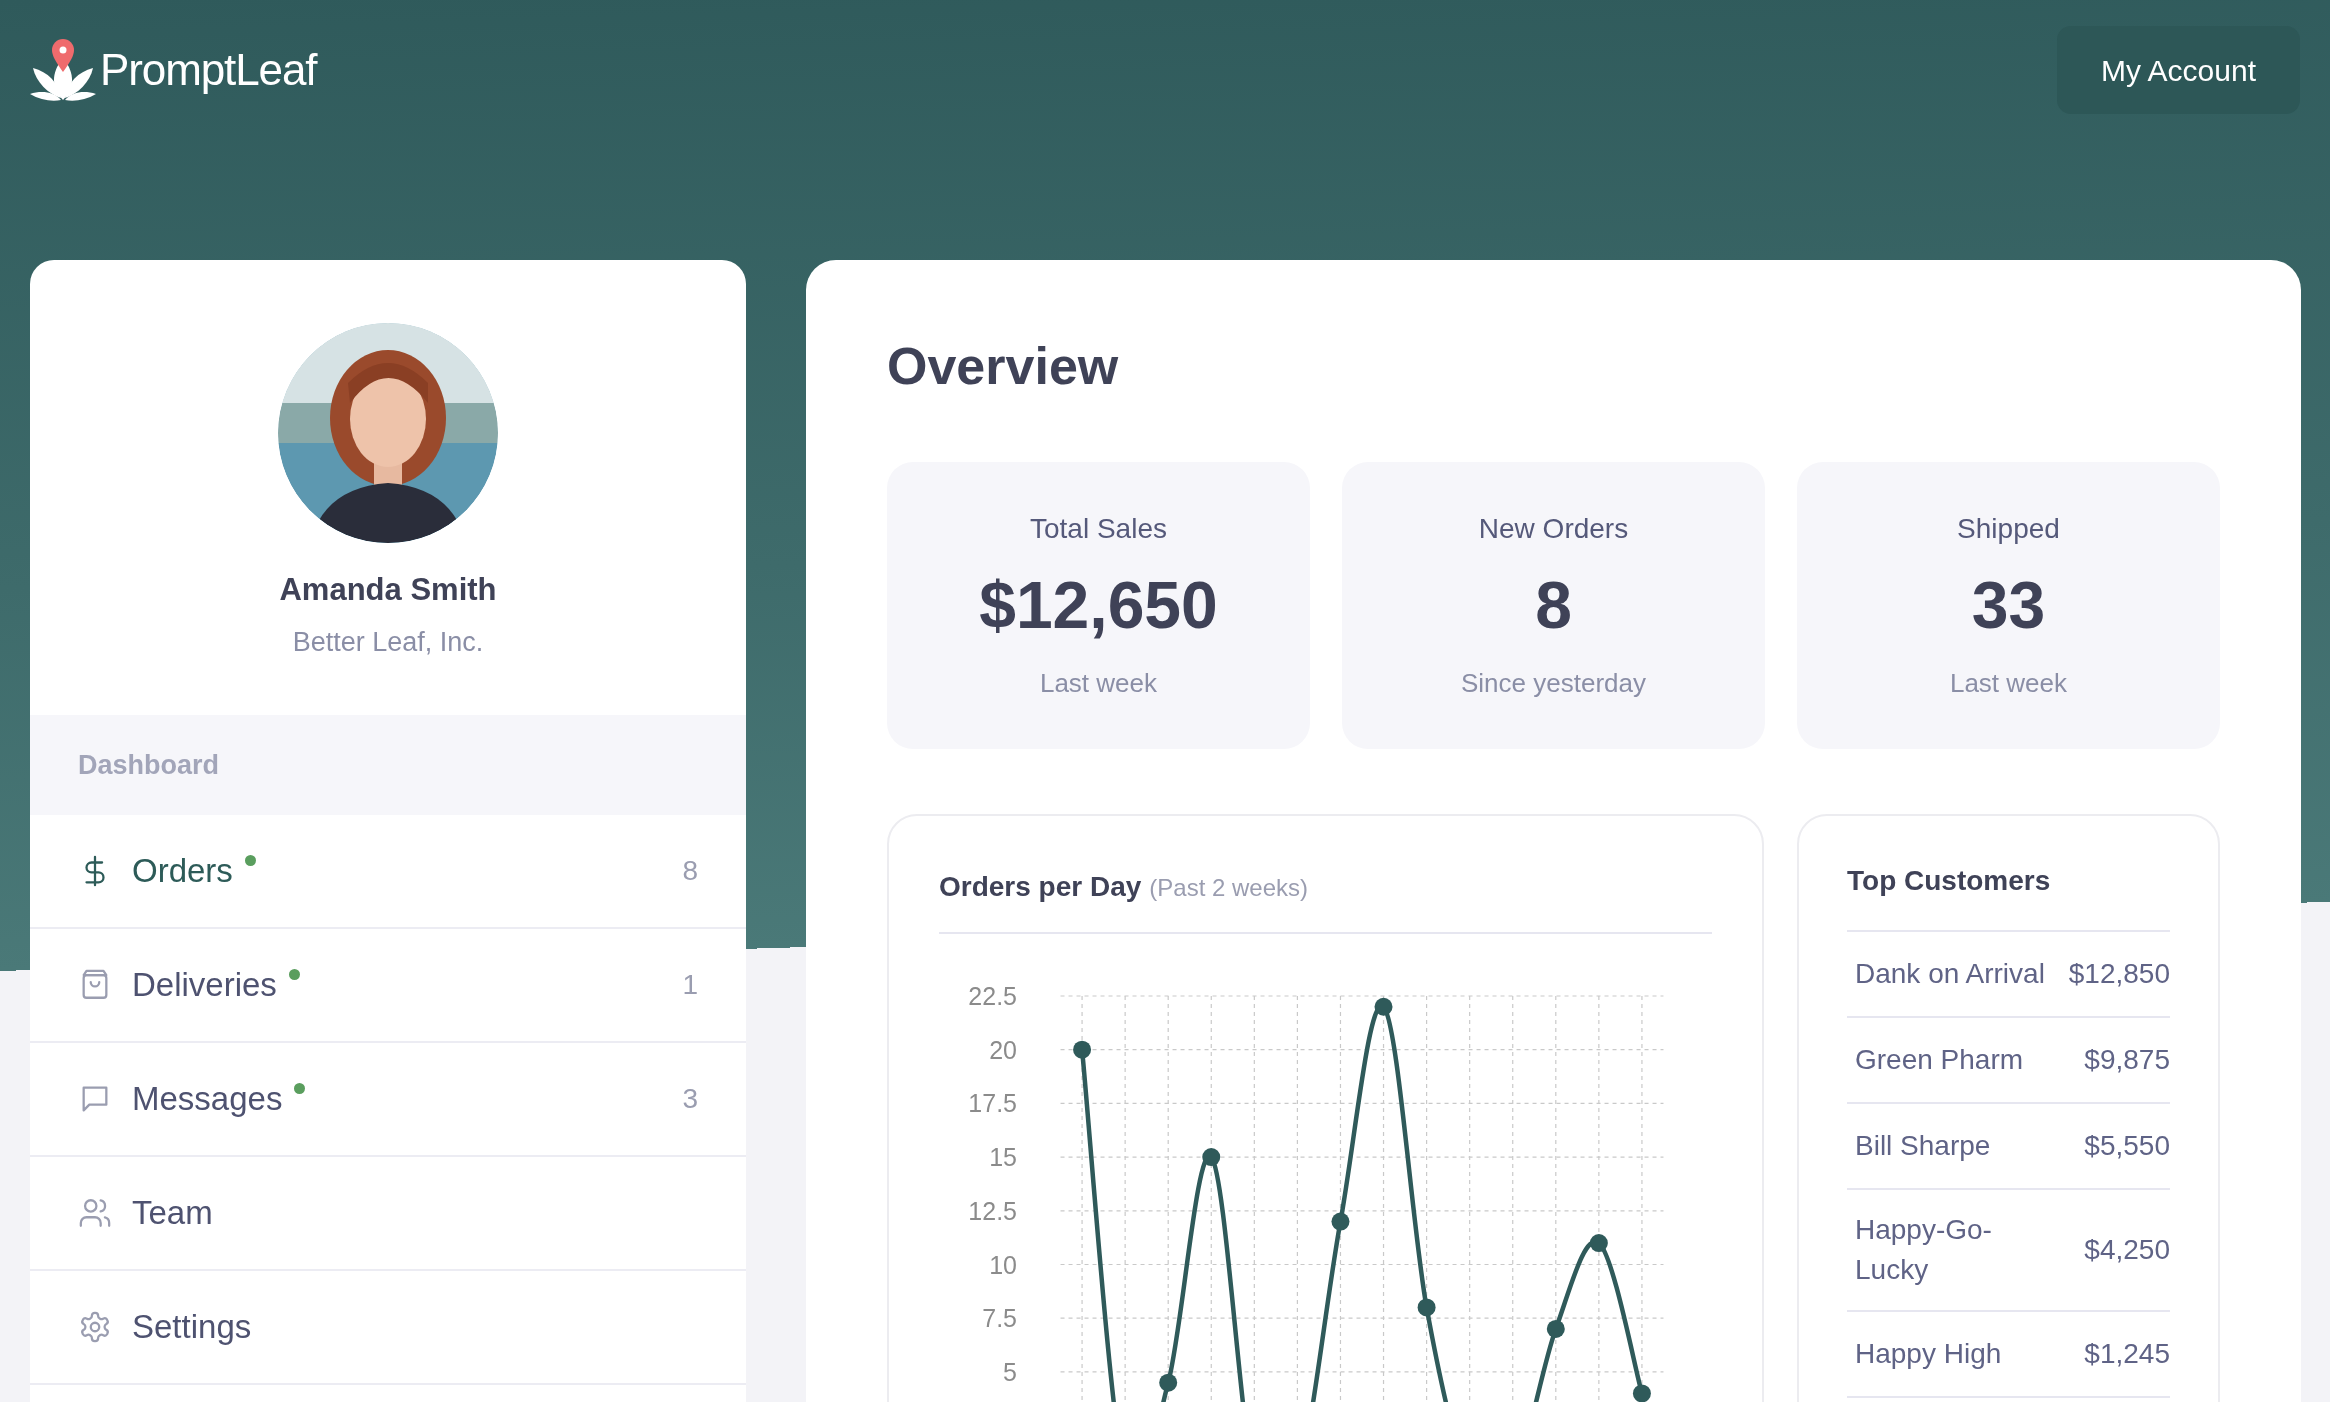 The image size is (2330, 1402). What do you see at coordinates (1950, 974) in the screenshot?
I see `customer-name: Dank on Arrival` at bounding box center [1950, 974].